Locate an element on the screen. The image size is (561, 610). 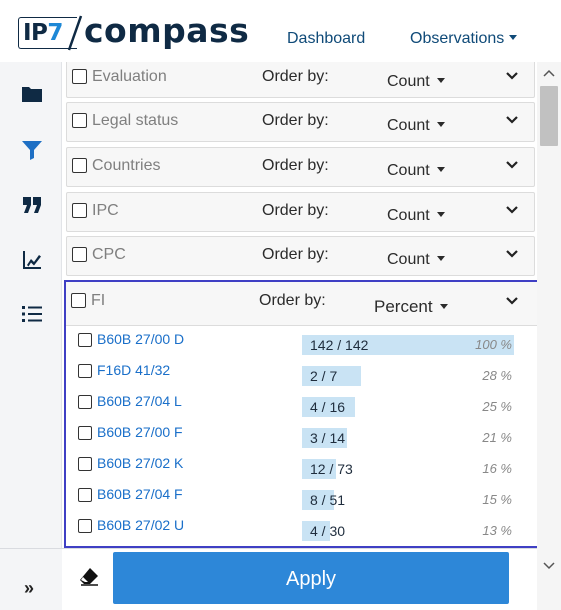
filter-cpc: CPC Order by: Count is located at coordinates (300, 256).